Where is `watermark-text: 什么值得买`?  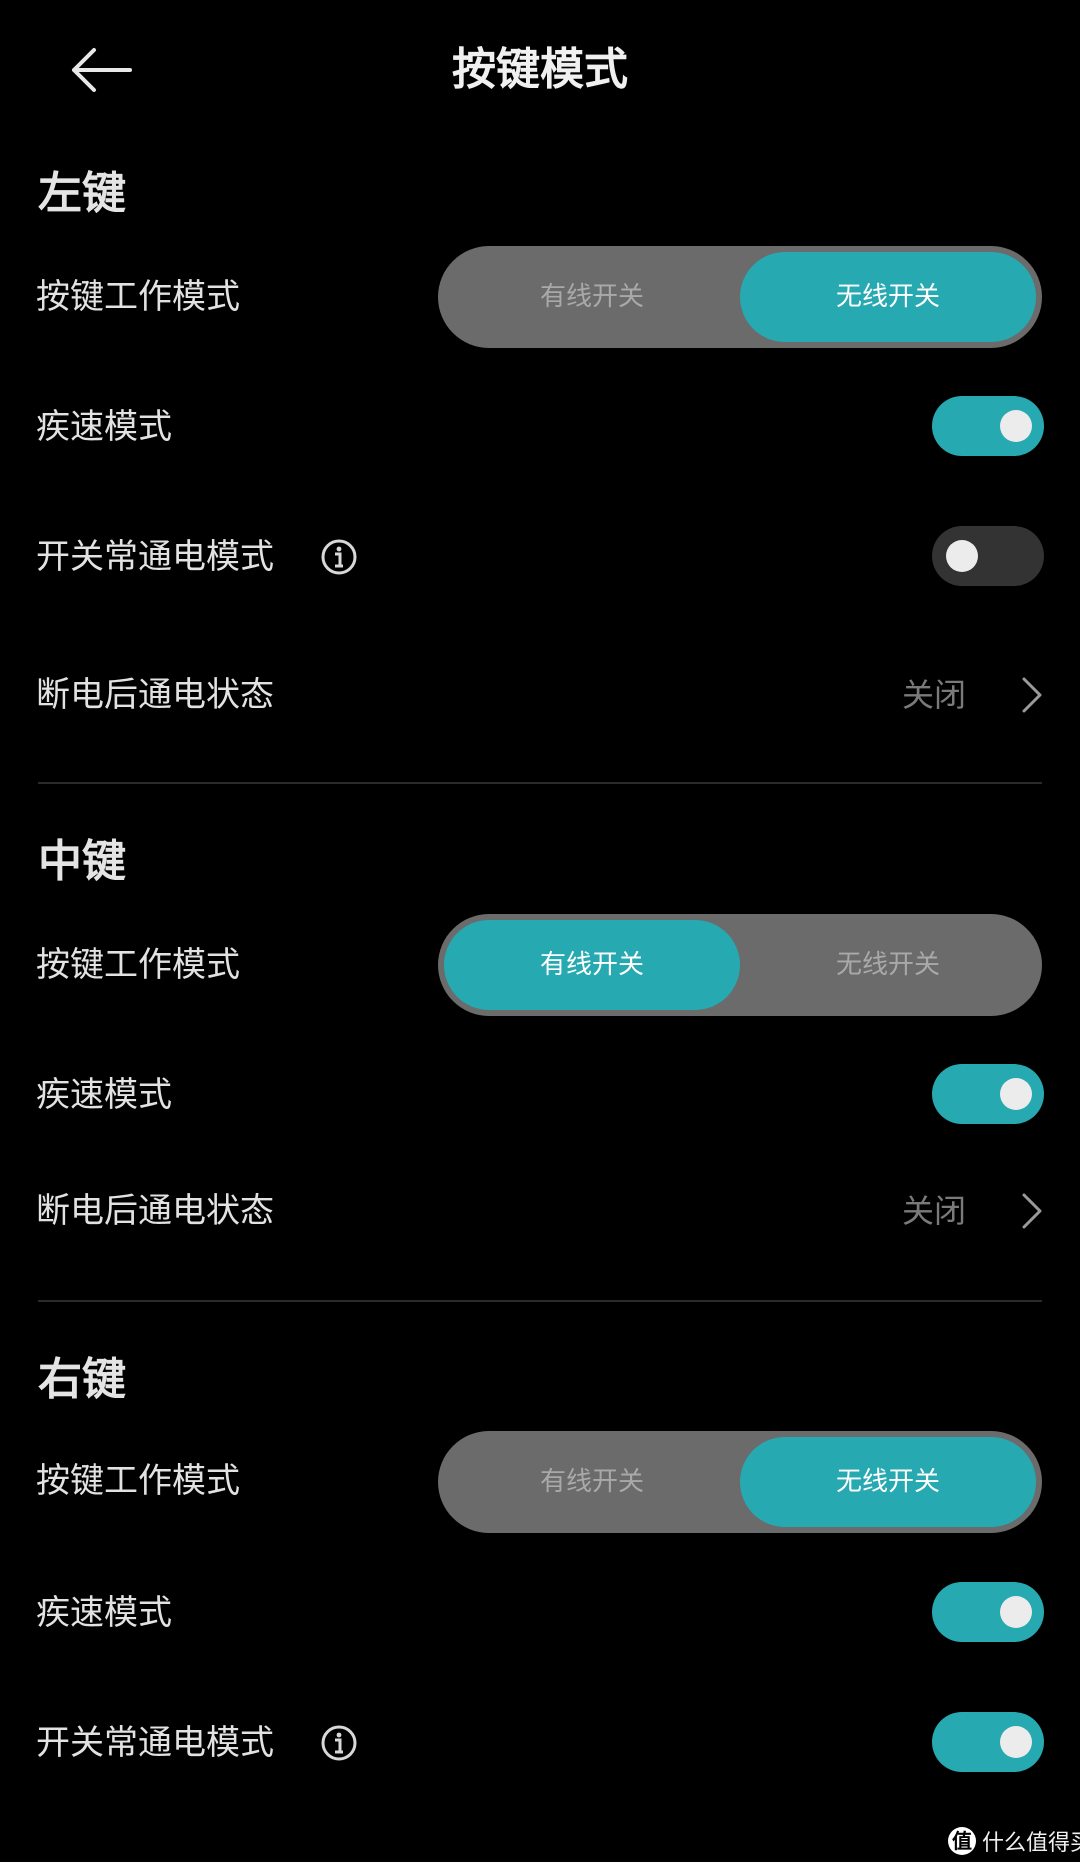 watermark-text: 什么值得买 is located at coordinates (1031, 1843).